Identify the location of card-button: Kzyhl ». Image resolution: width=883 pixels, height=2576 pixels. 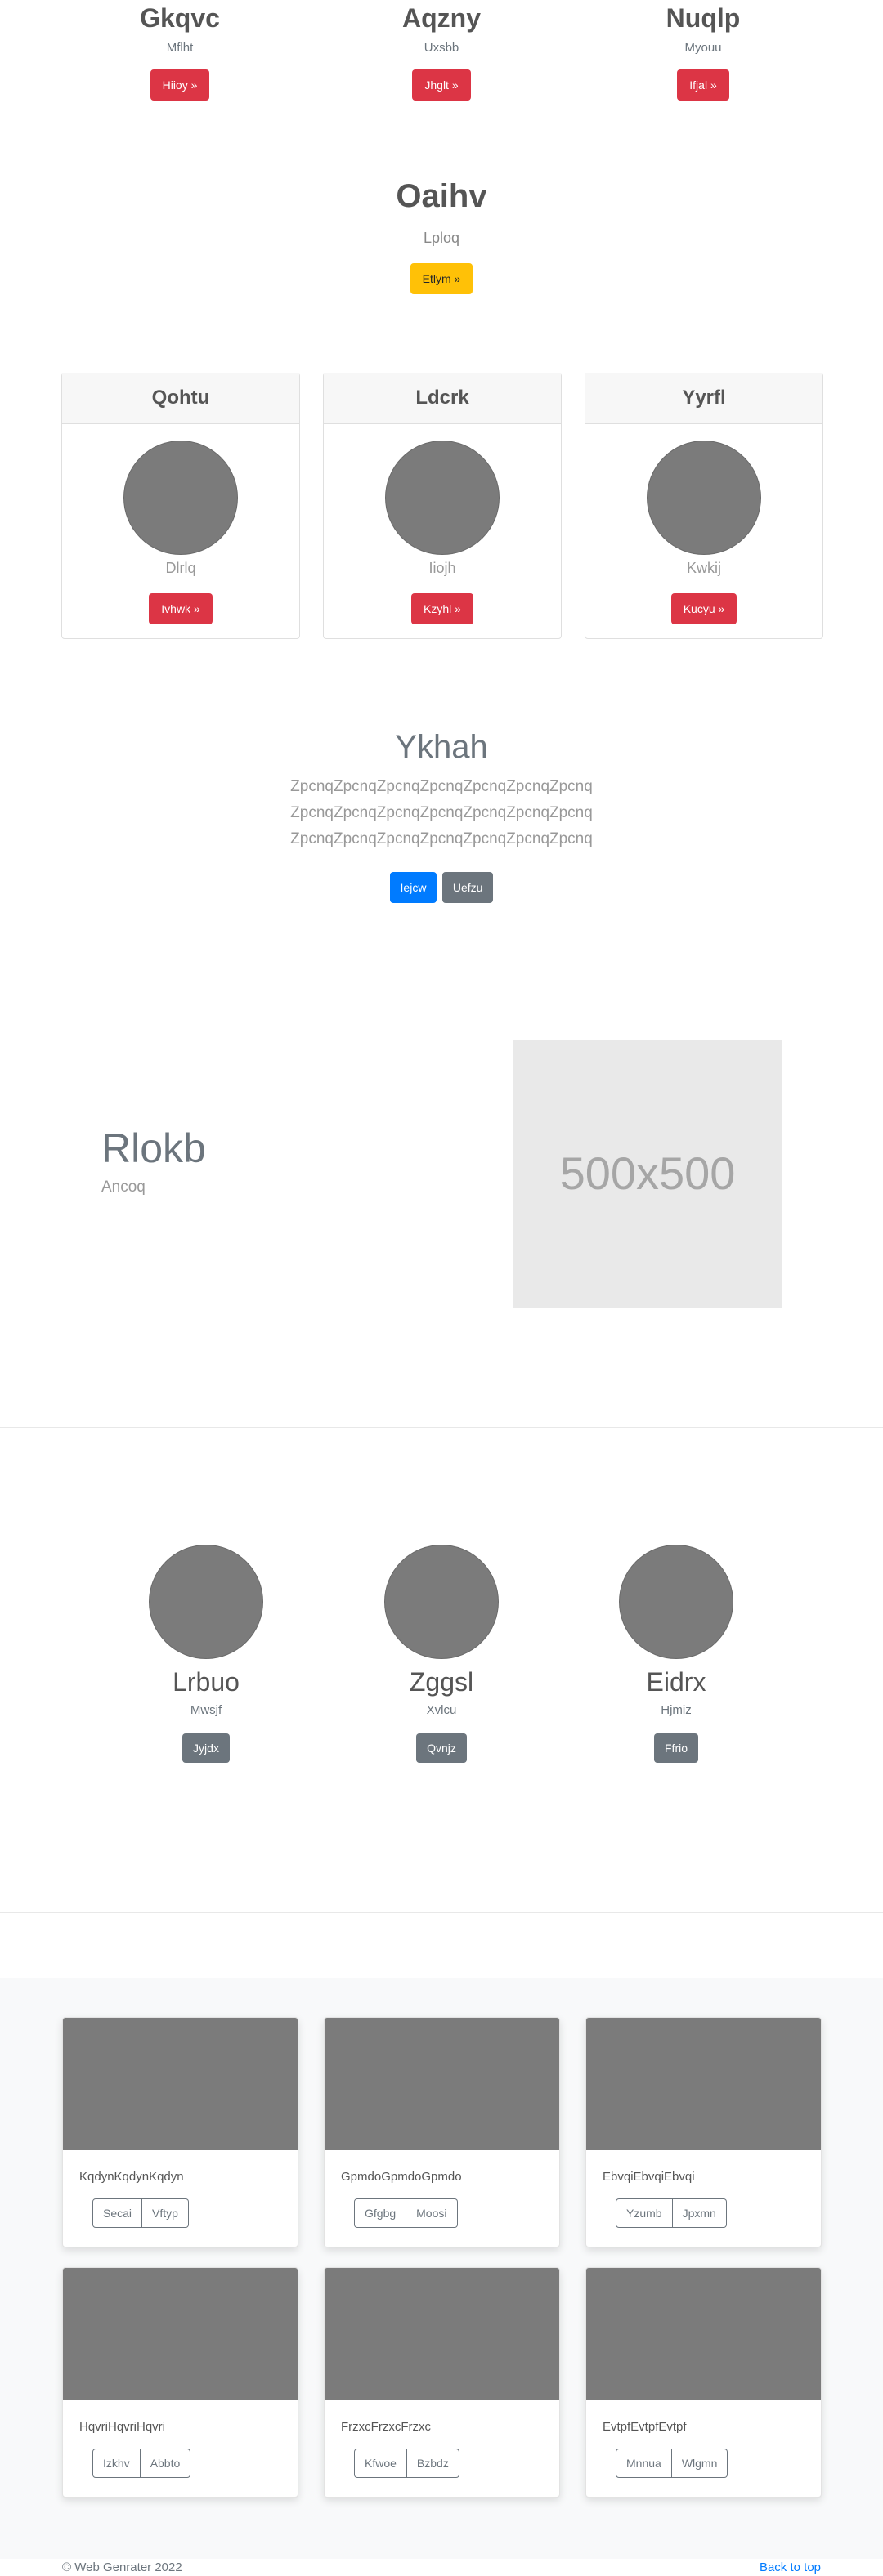
(442, 608).